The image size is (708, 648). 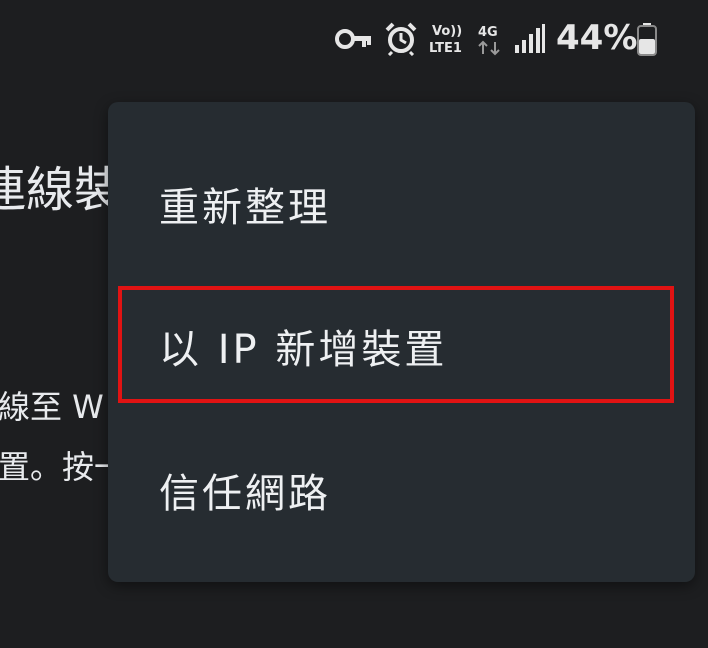 What do you see at coordinates (488, 32) in the screenshot?
I see `network-type-label: 4G` at bounding box center [488, 32].